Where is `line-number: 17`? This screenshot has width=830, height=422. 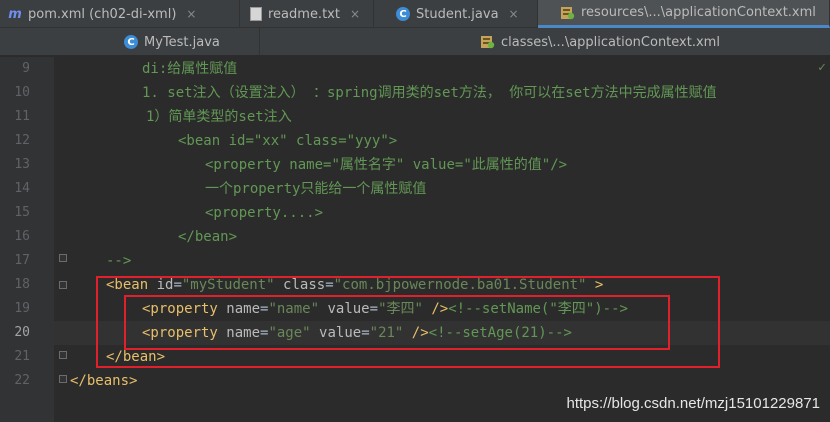 line-number: 17 is located at coordinates (22, 260).